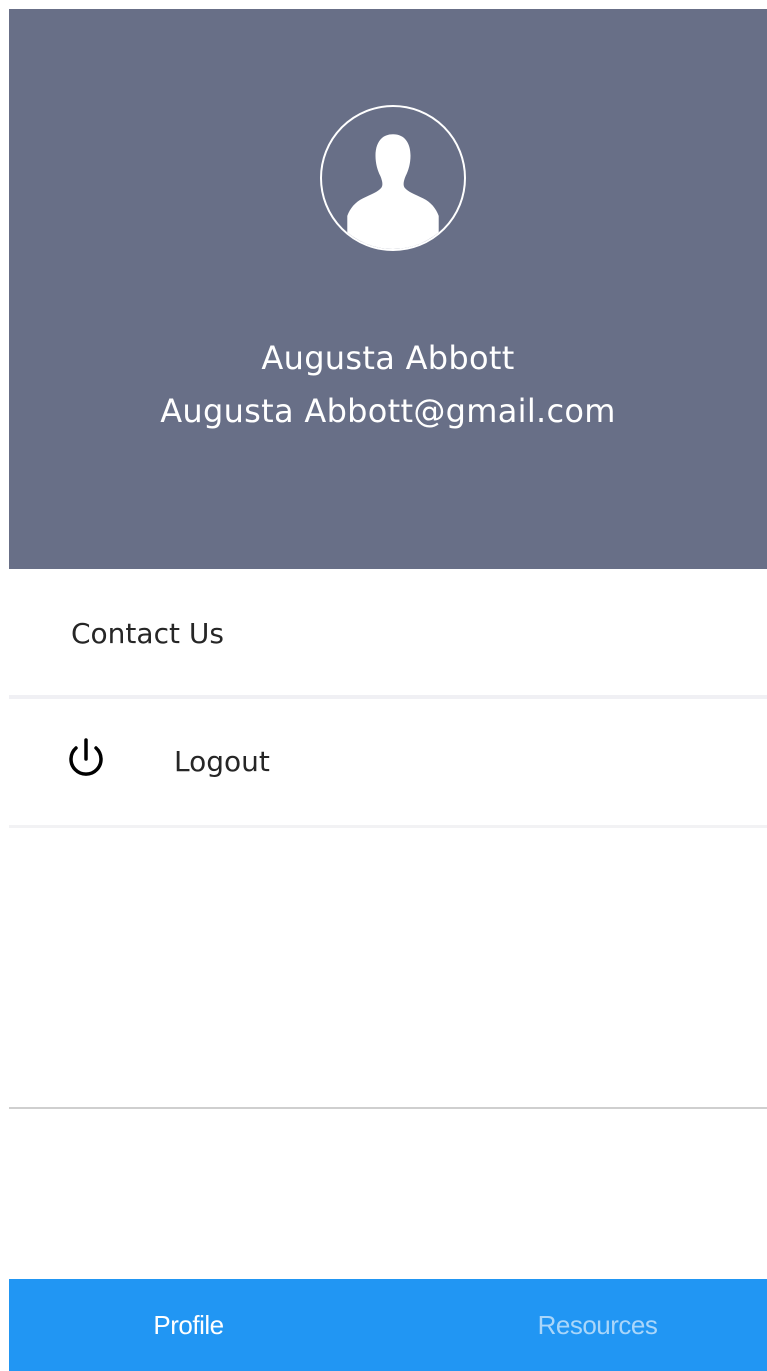 This screenshot has height=1371, width=767. I want to click on user-email: Augusta Abbott@gmail.com, so click(388, 411).